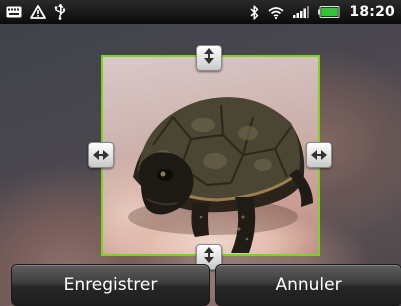  Describe the element at coordinates (301, 12) in the screenshot. I see `signal-icon` at that location.